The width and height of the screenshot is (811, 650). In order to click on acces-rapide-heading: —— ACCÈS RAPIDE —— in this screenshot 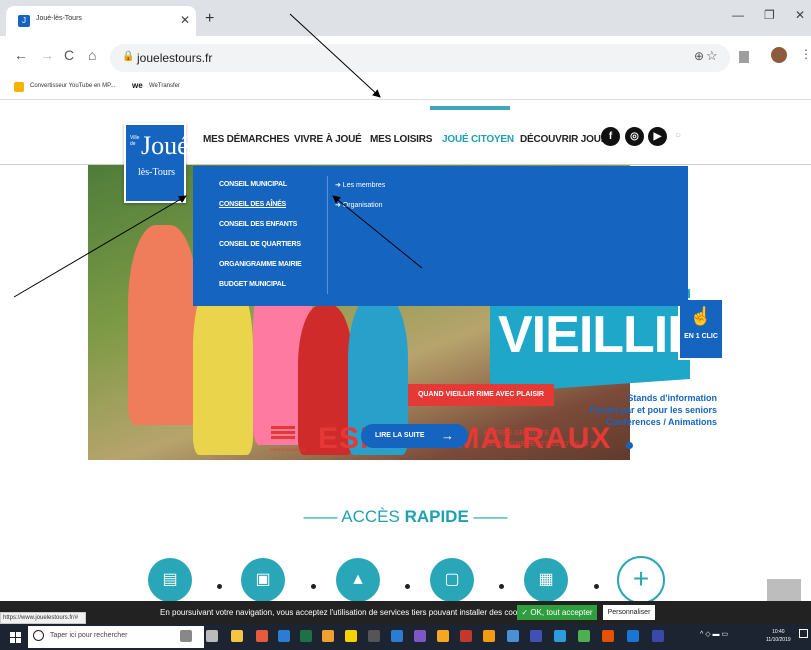, I will do `click(405, 516)`.